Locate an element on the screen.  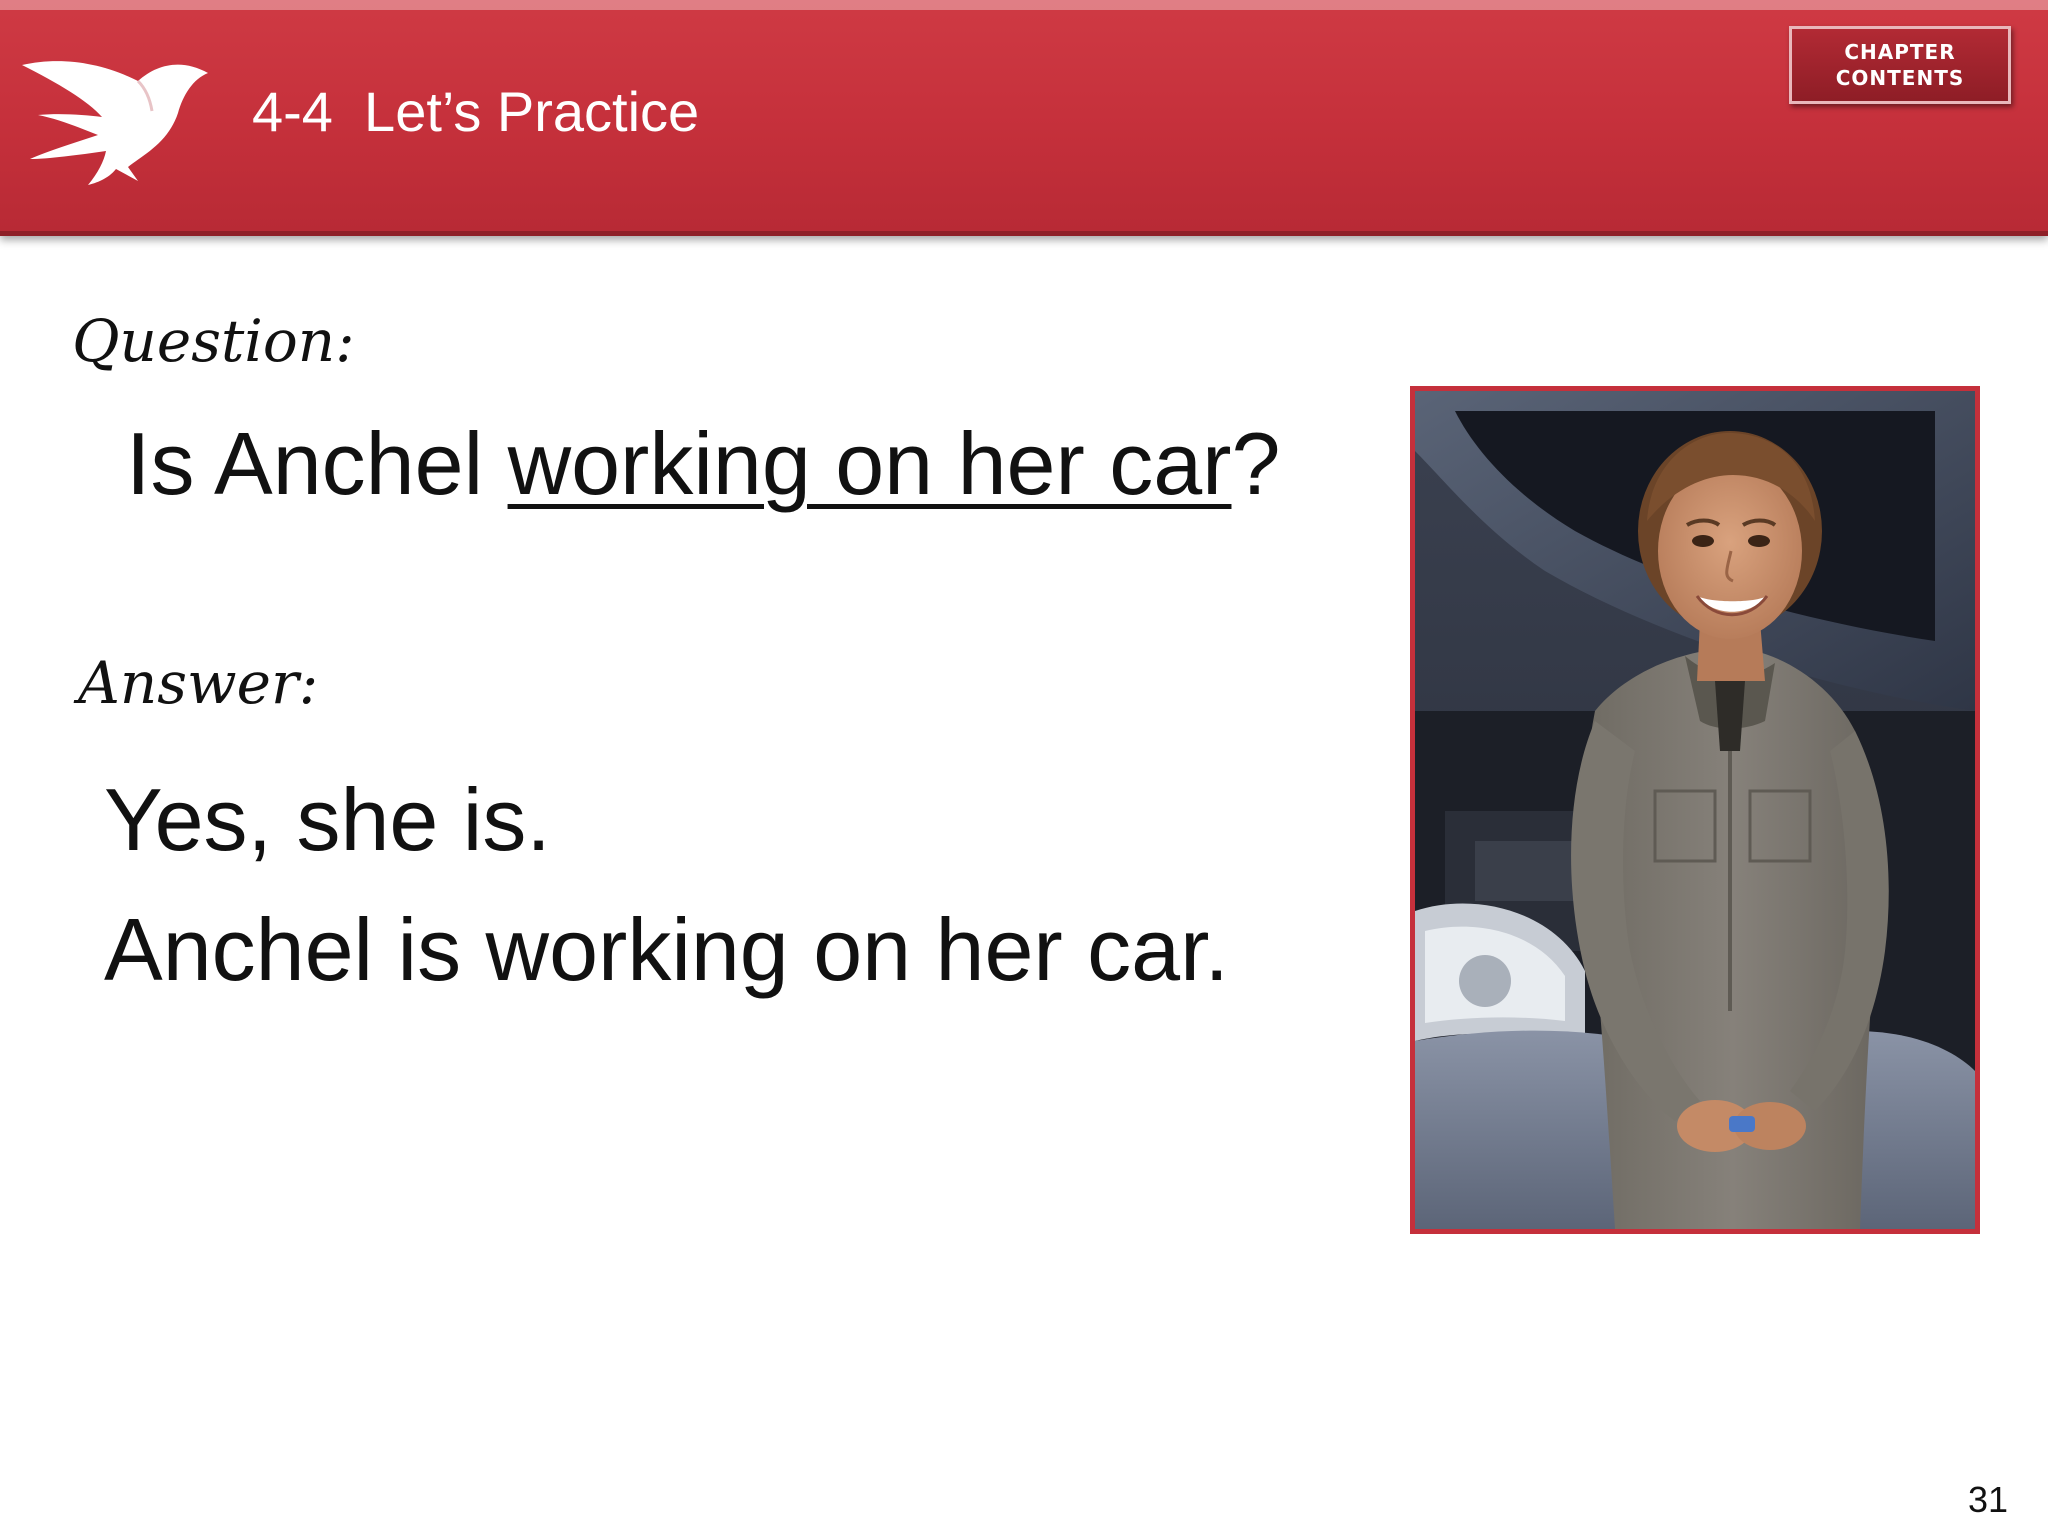
answer-line-short: Yes, she is. is located at coordinates (327, 819).